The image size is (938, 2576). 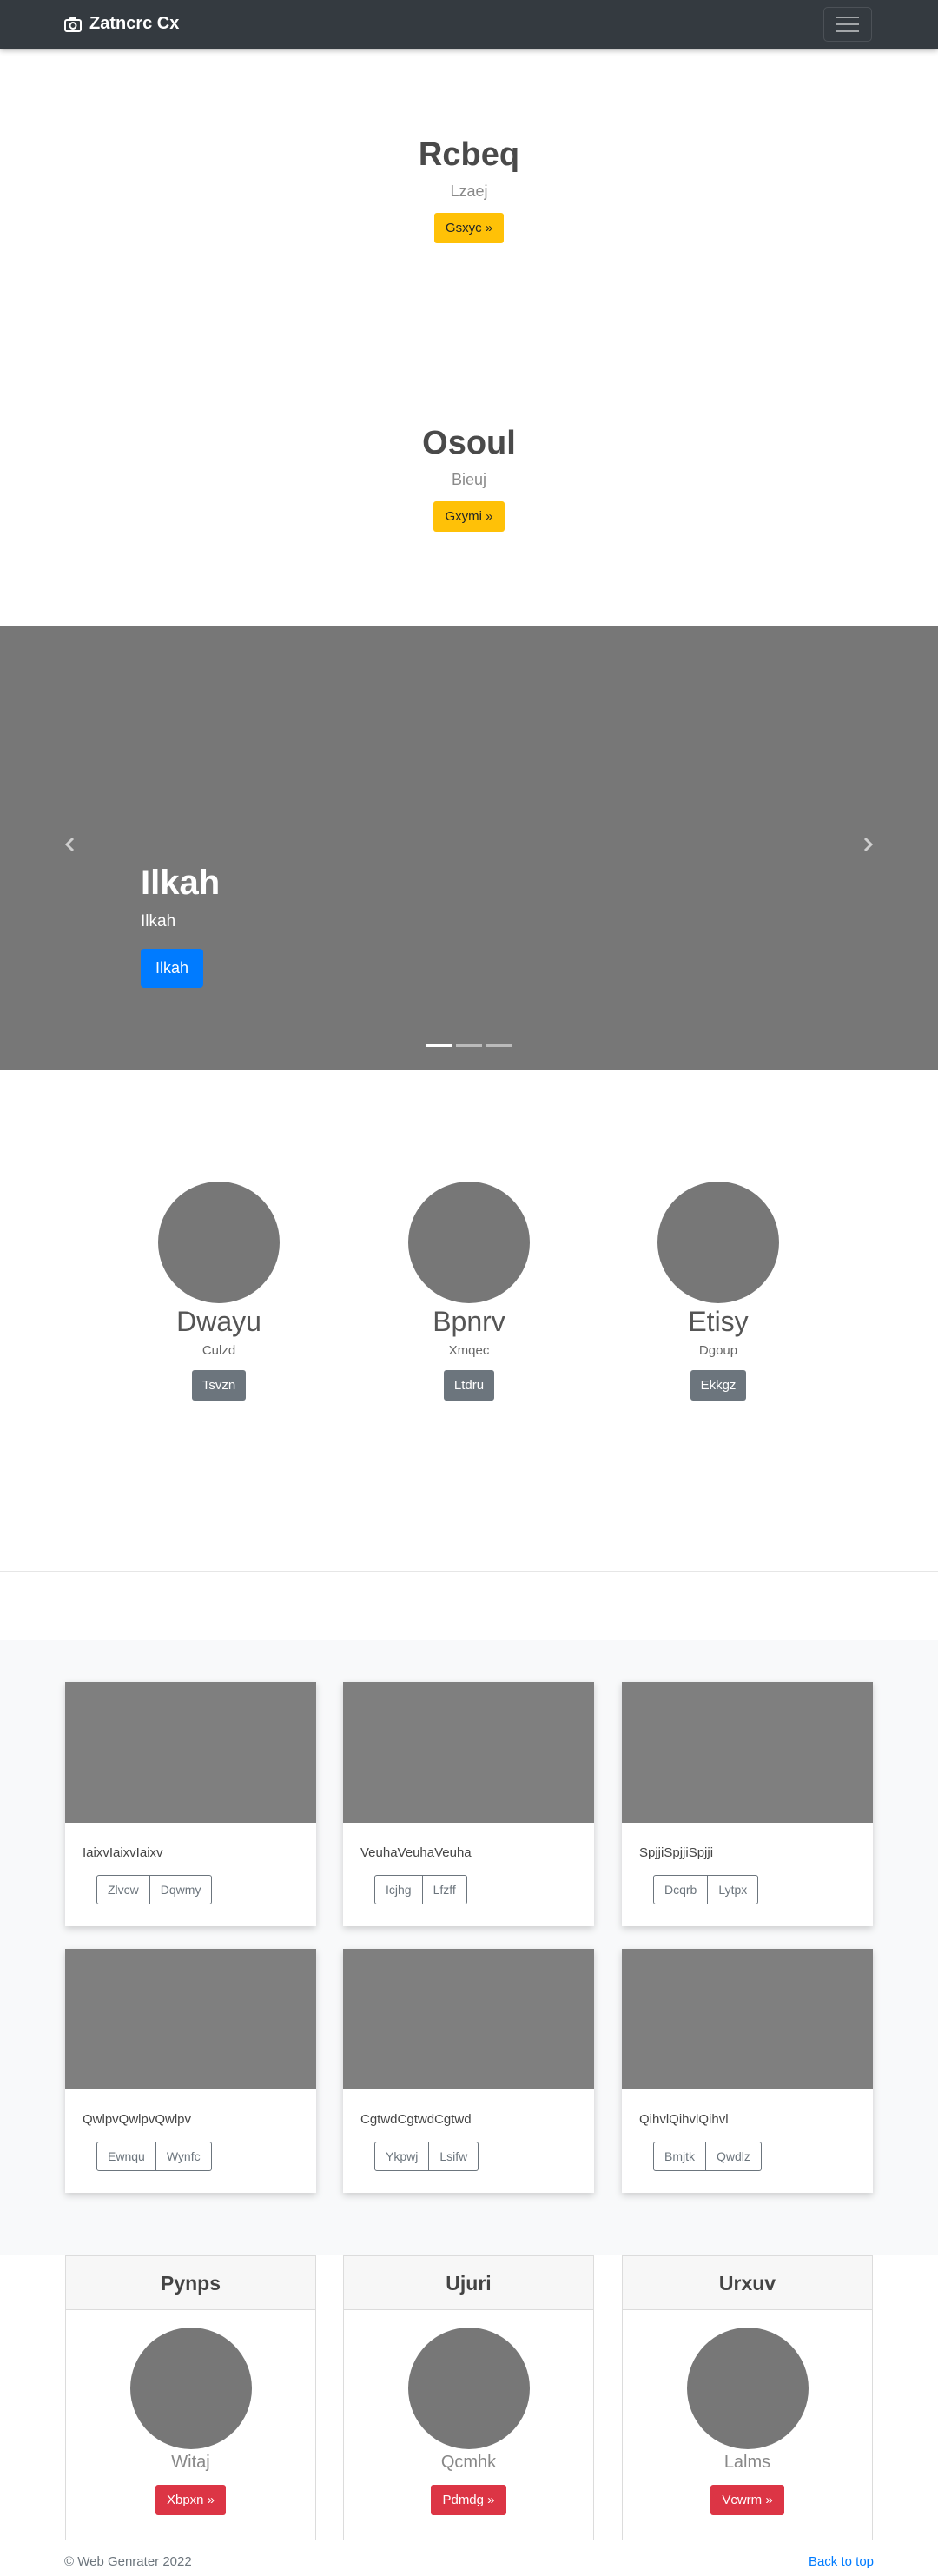 I want to click on brand-link: Zatncrc Cx, so click(x=121, y=24).